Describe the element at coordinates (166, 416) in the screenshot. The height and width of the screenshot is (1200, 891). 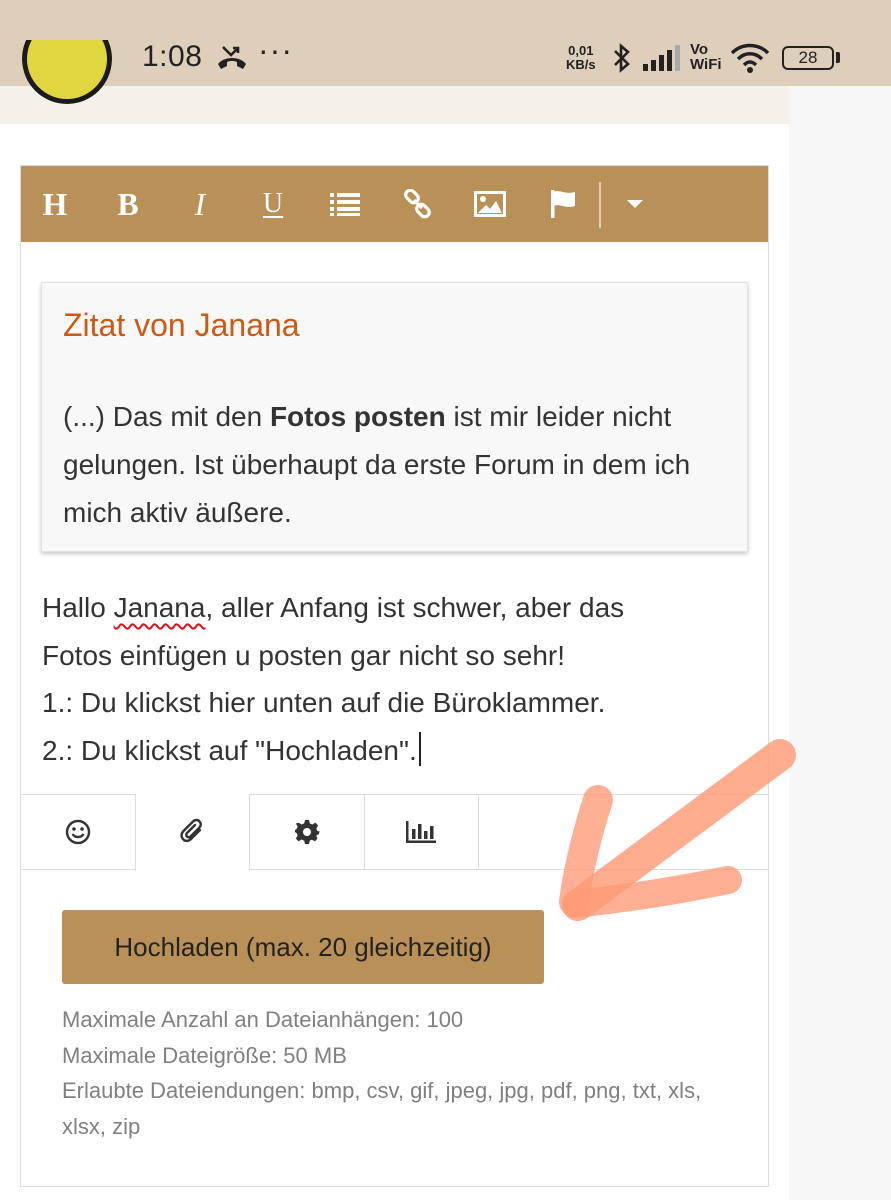
I see `quote-text-part: (...) Das mit den` at that location.